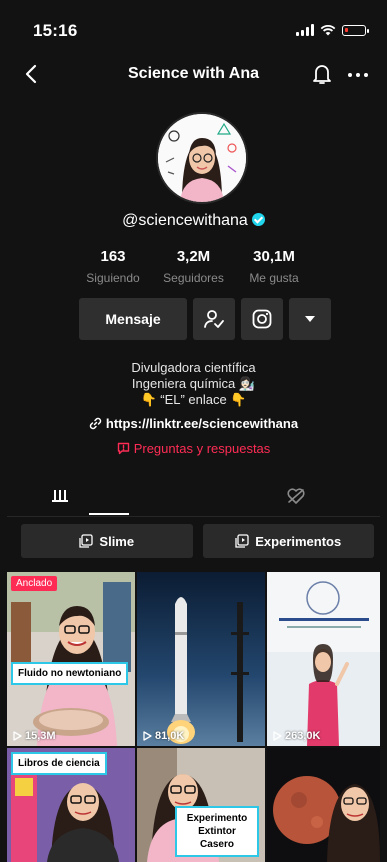 The width and height of the screenshot is (387, 862). What do you see at coordinates (34, 736) in the screenshot?
I see `view-count: 15,3M` at bounding box center [34, 736].